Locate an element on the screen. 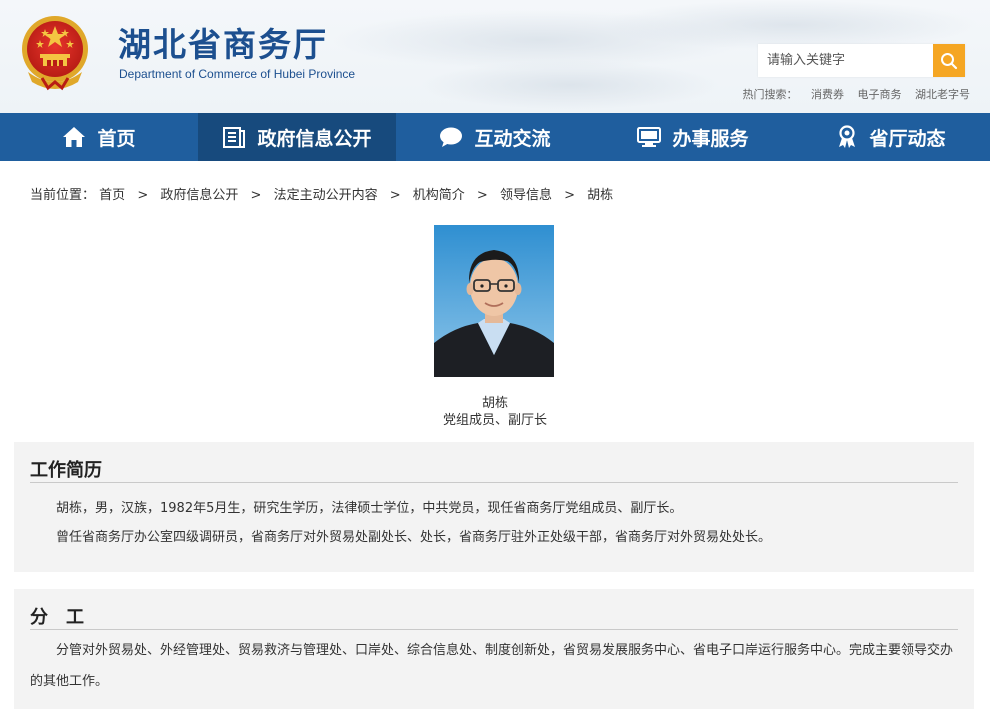 This screenshot has height=709, width=990. nav-item-services: 办事服务 is located at coordinates (693, 137).